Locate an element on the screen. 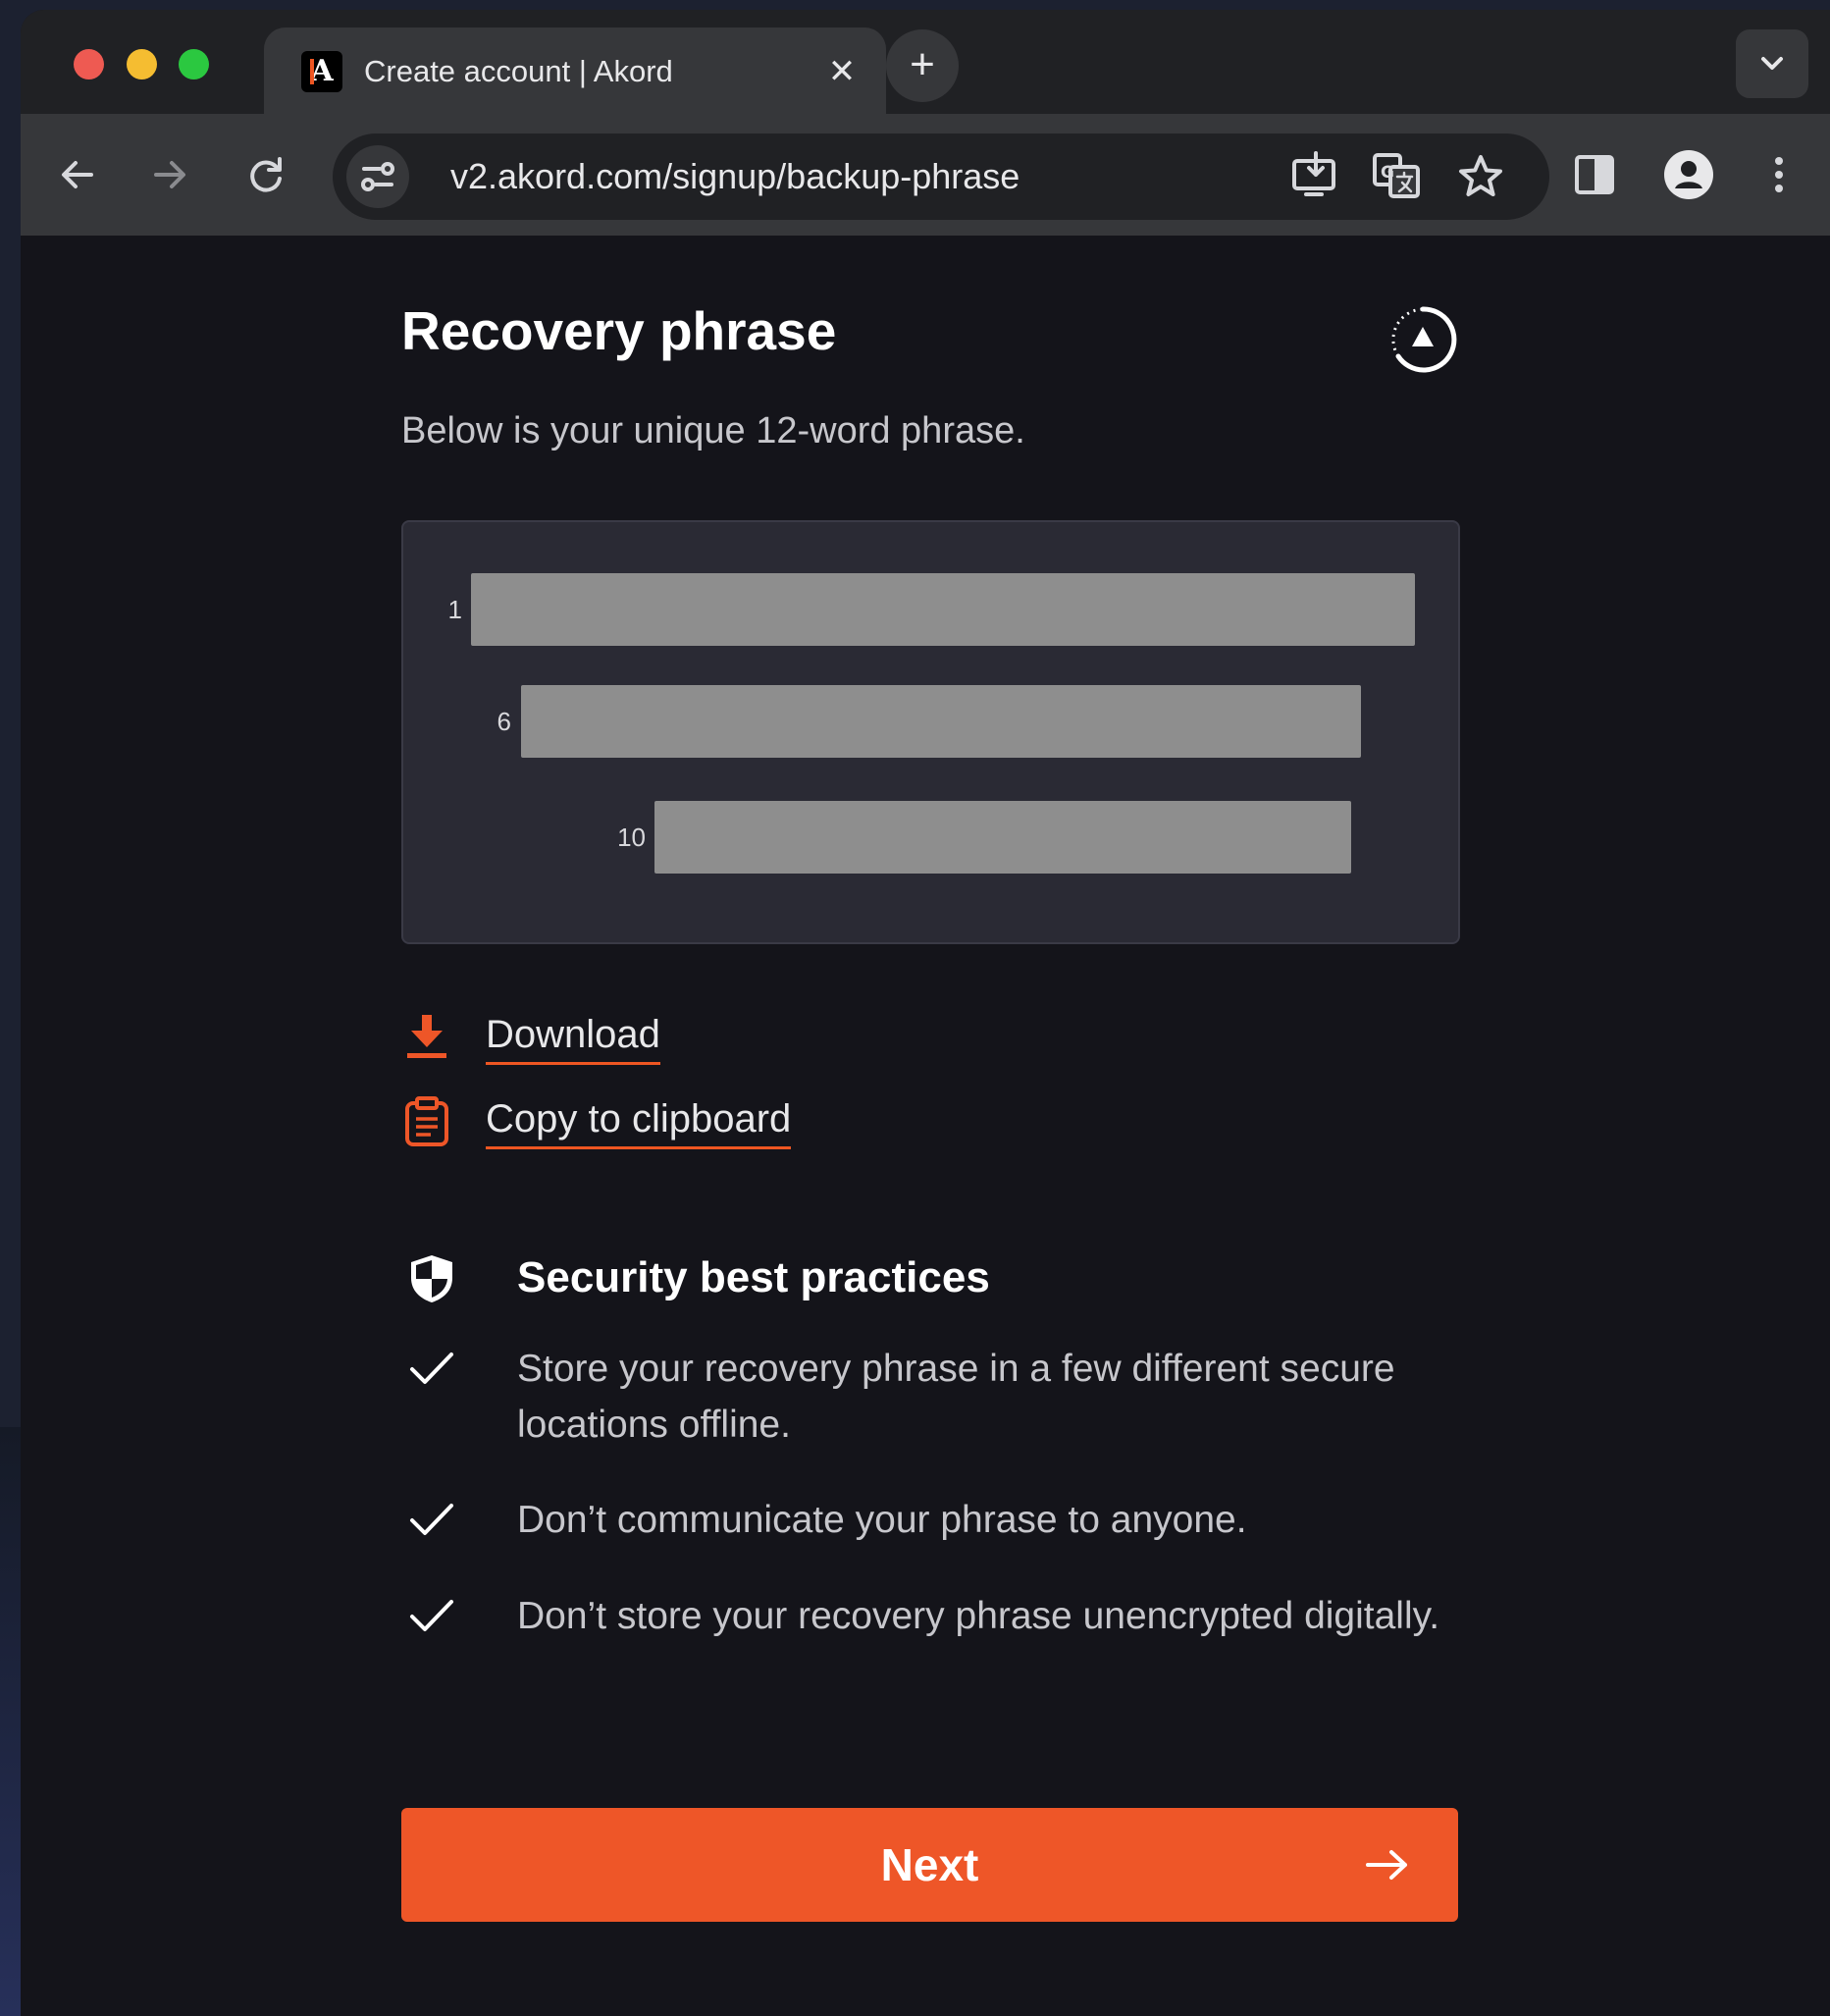  copy-to-clipboard-button: Copy to clipboard is located at coordinates (646, 1120).